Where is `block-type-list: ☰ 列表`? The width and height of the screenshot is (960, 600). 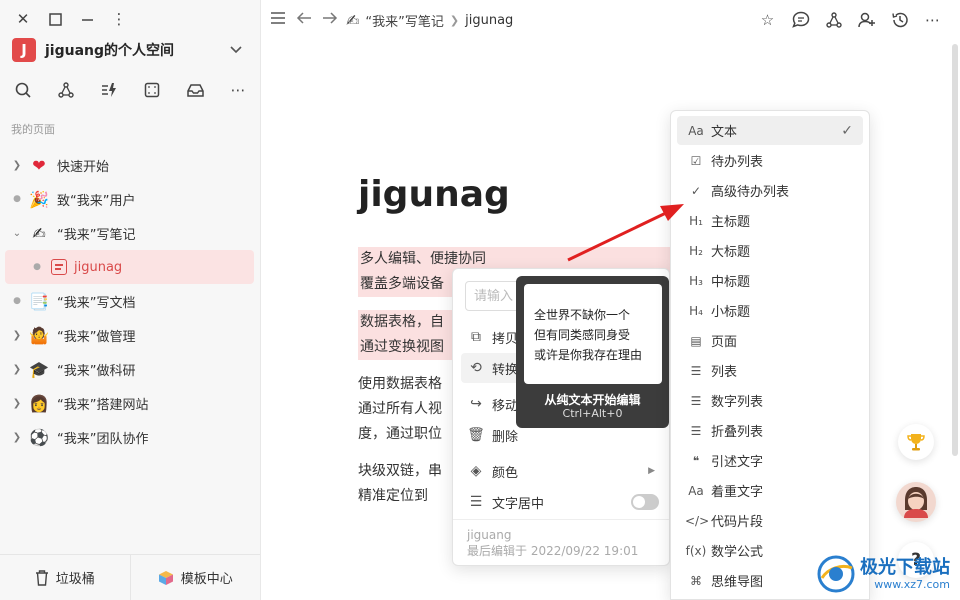 block-type-list: ☰ 列表 is located at coordinates (770, 370).